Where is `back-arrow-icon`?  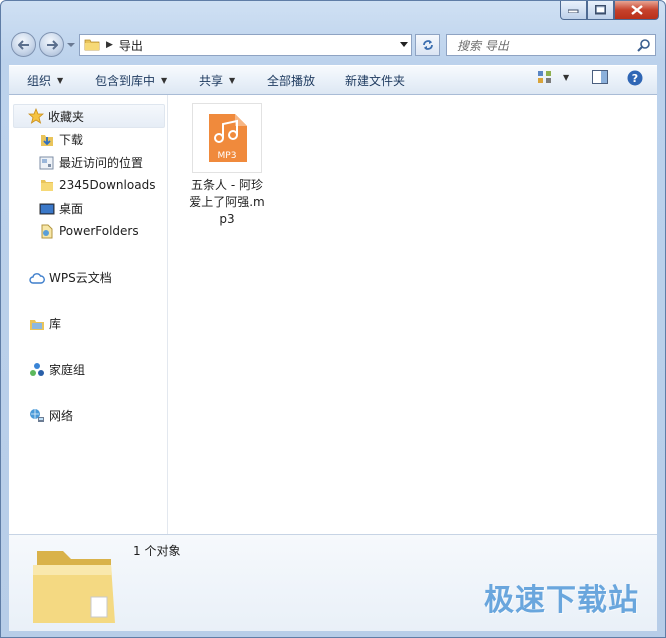 back-arrow-icon is located at coordinates (23, 44).